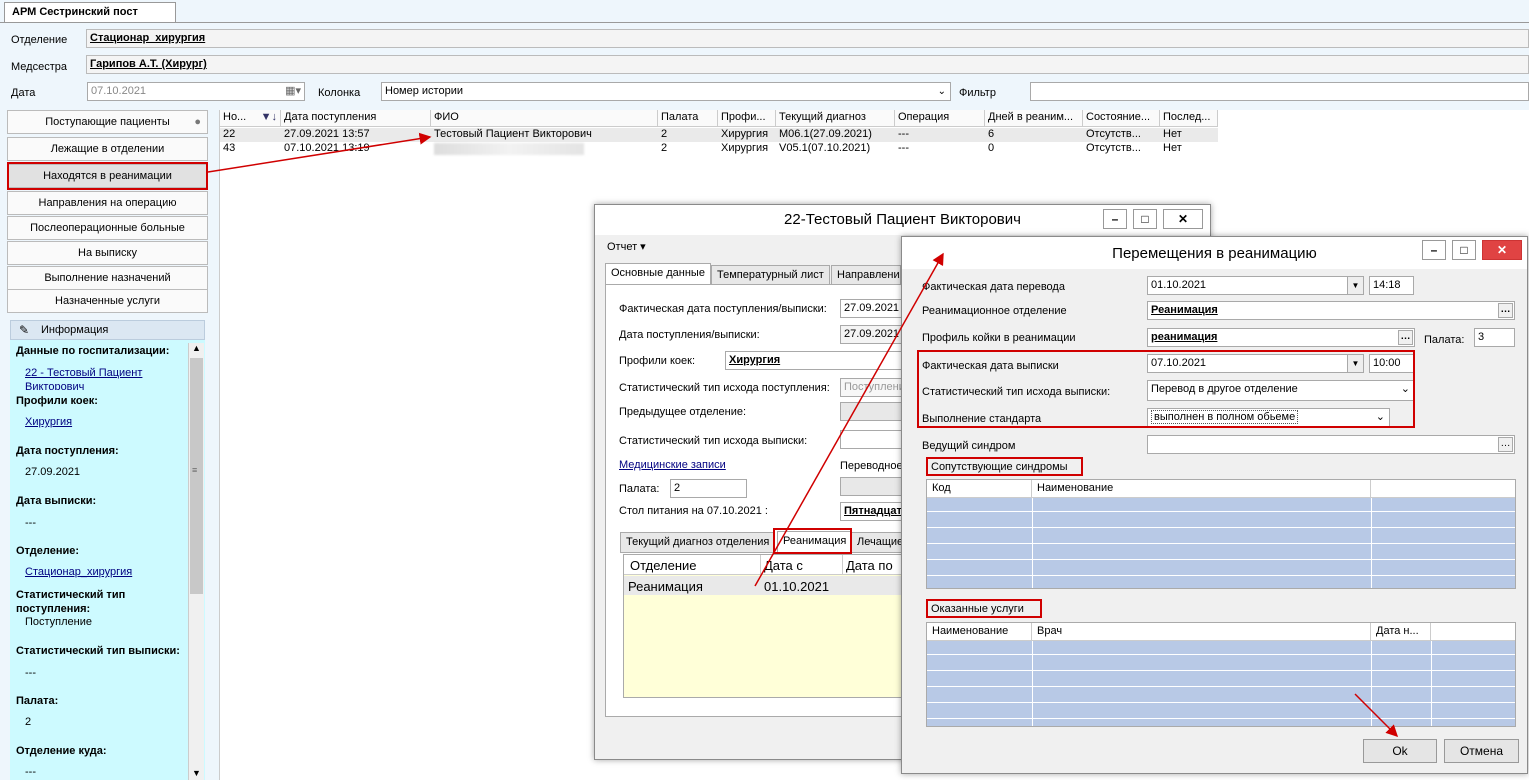 This screenshot has height=780, width=1529. Describe the element at coordinates (1376, 715) in the screenshot. I see `arrow-to-ok` at that location.